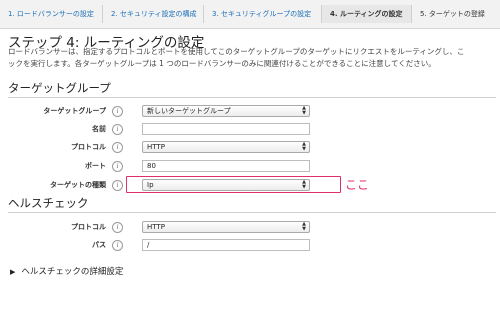  I want to click on protocol-select-value: HTTP, so click(156, 147).